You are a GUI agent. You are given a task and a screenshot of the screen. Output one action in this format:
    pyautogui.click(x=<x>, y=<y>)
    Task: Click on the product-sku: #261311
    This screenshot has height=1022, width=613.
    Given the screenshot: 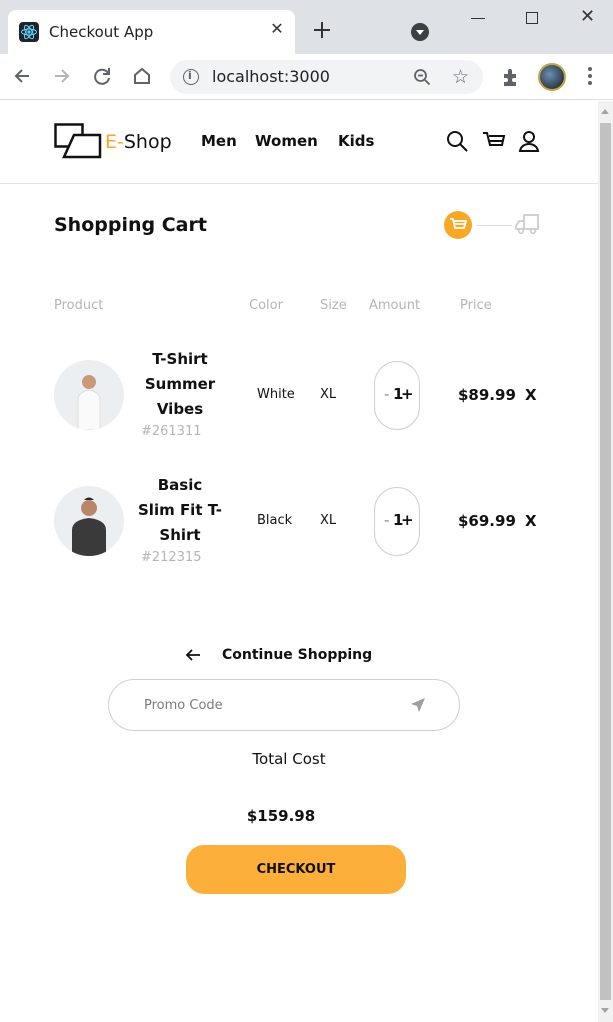 What is the action you would take?
    pyautogui.click(x=171, y=431)
    